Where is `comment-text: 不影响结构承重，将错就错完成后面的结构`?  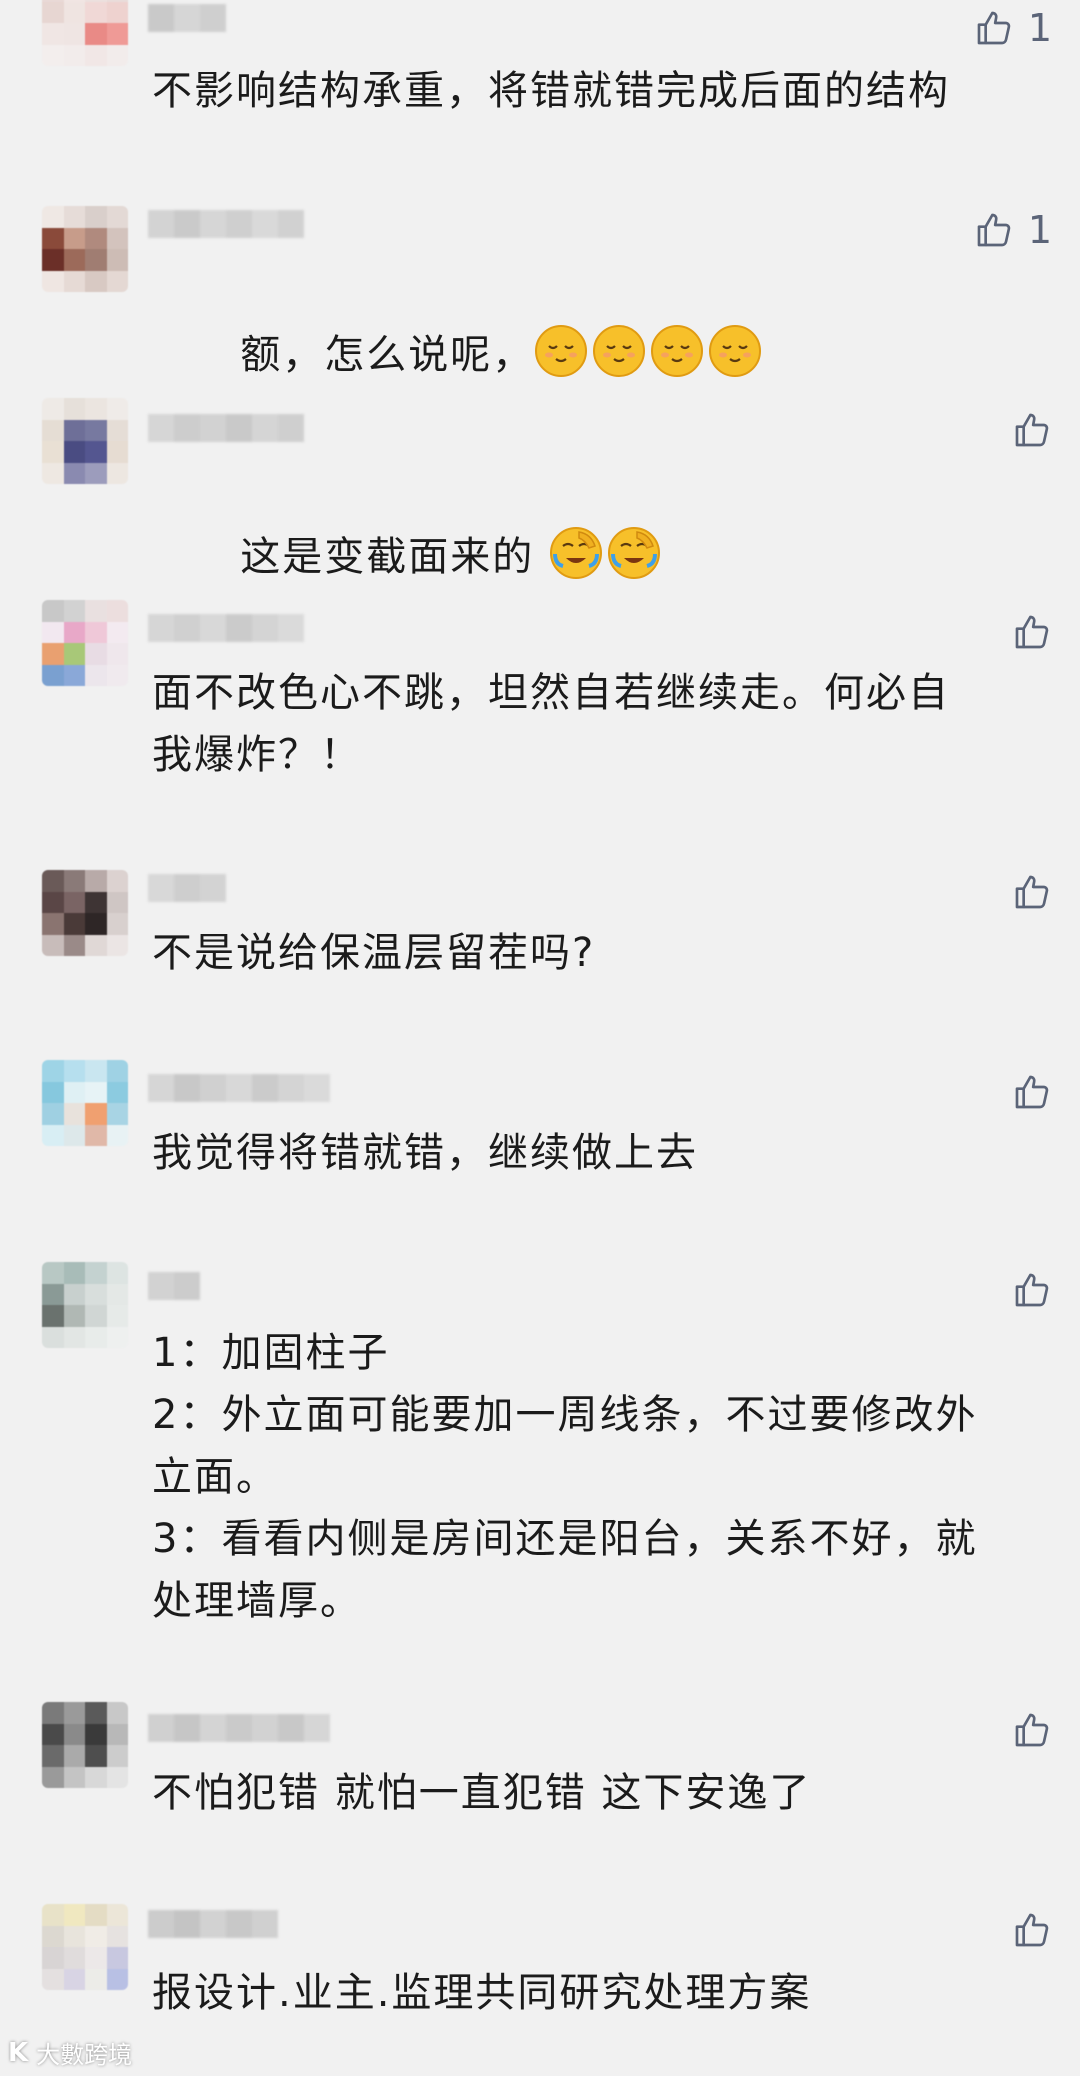
comment-text: 不影响结构承重，将错就错完成后面的结构 is located at coordinates (551, 91).